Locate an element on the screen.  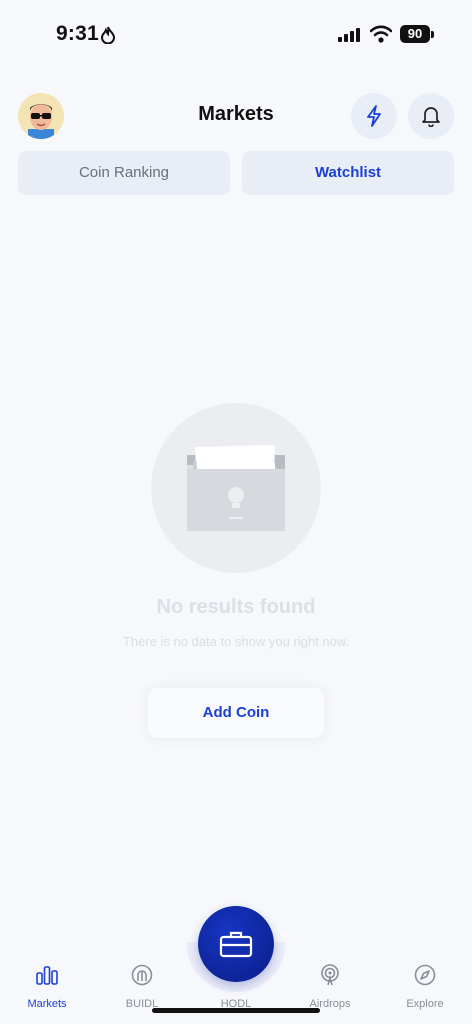
empty-state-illustration is located at coordinates (236, 488).